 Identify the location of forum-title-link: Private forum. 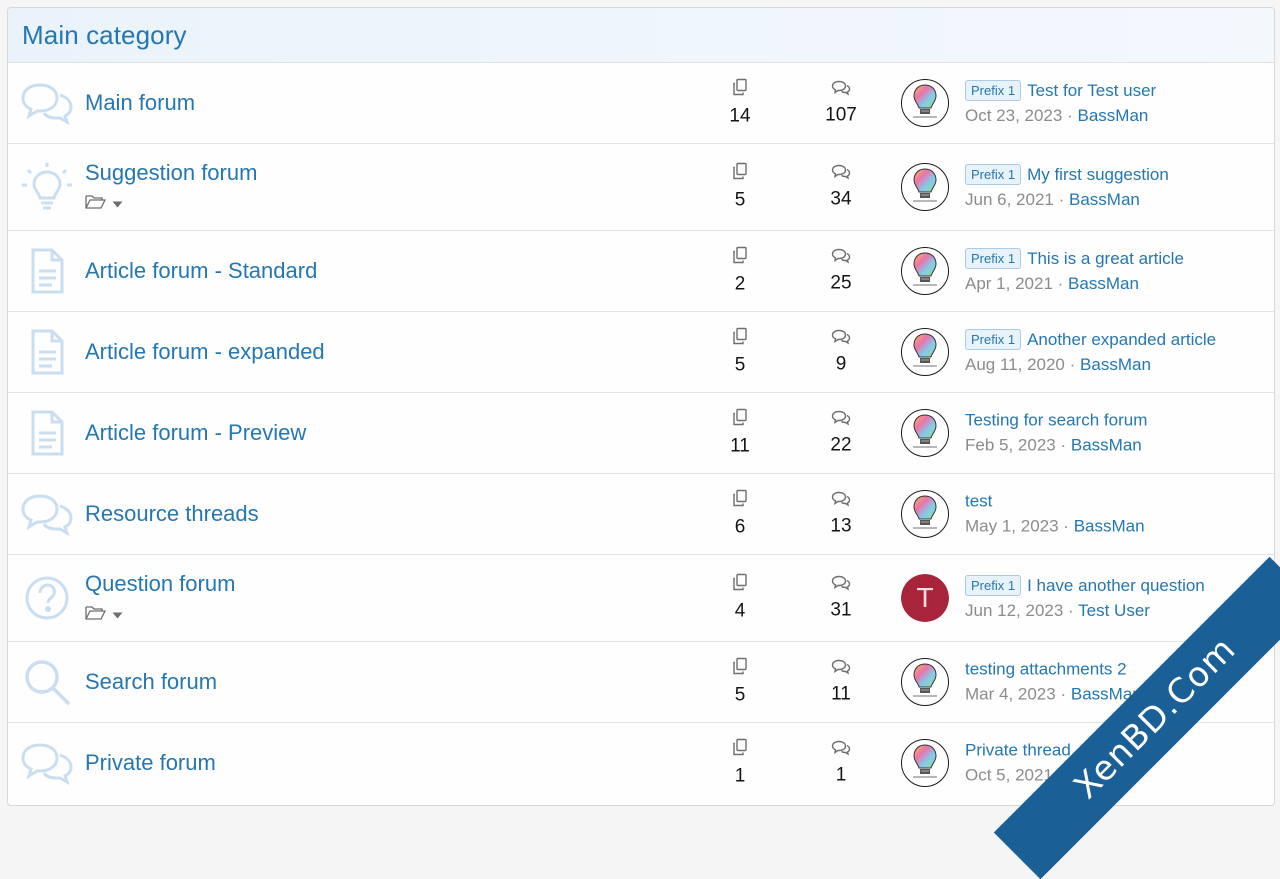
(150, 763).